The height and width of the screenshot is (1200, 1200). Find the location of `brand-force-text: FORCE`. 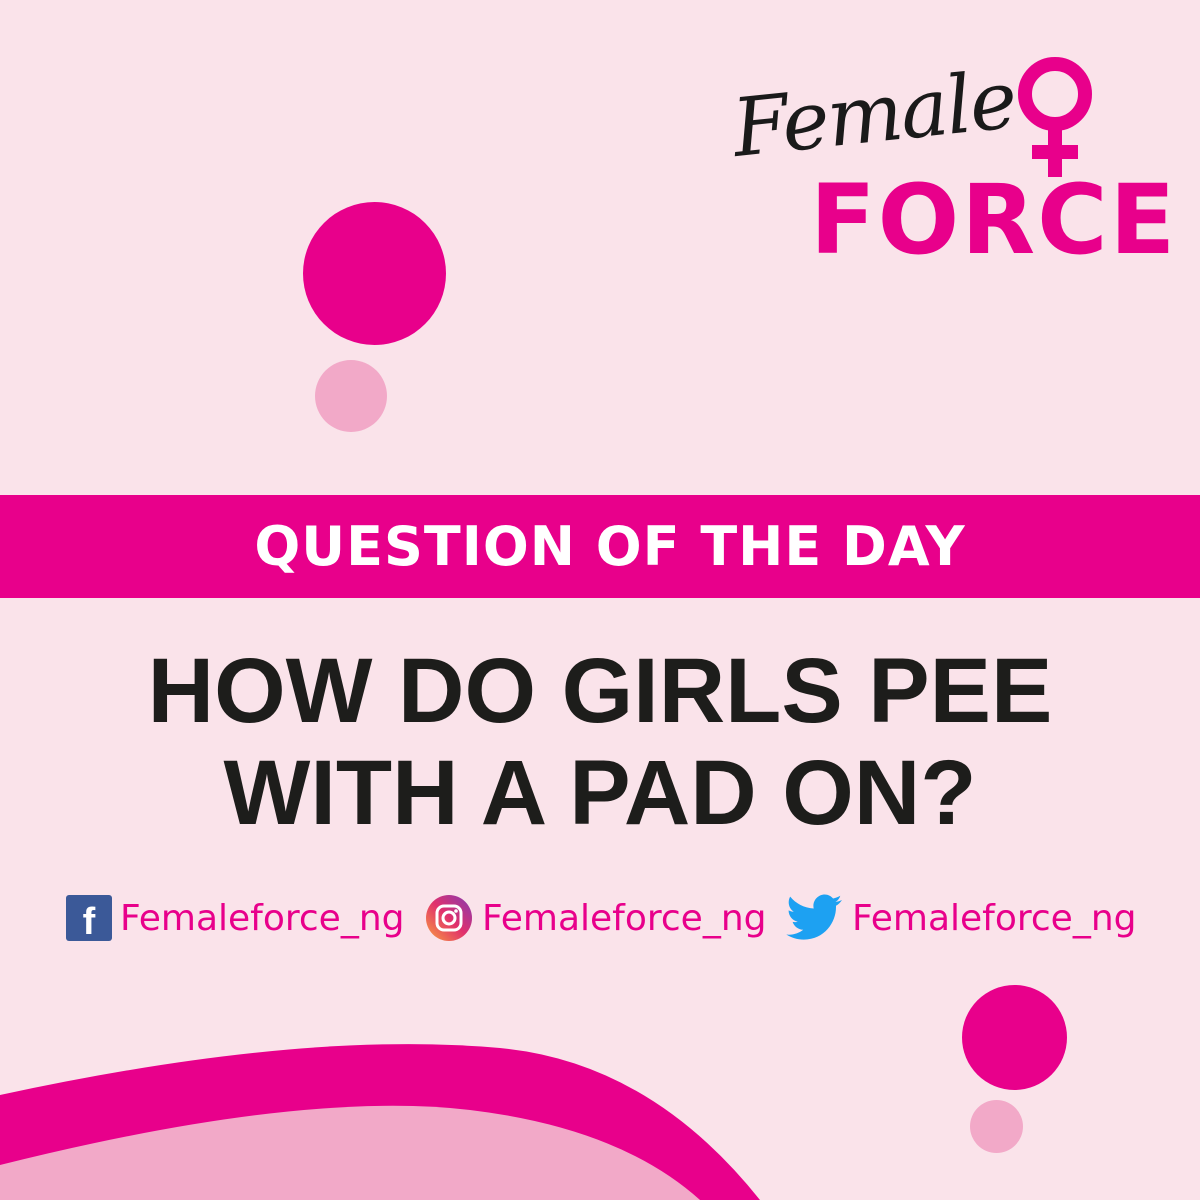

brand-force-text: FORCE is located at coordinates (994, 220).